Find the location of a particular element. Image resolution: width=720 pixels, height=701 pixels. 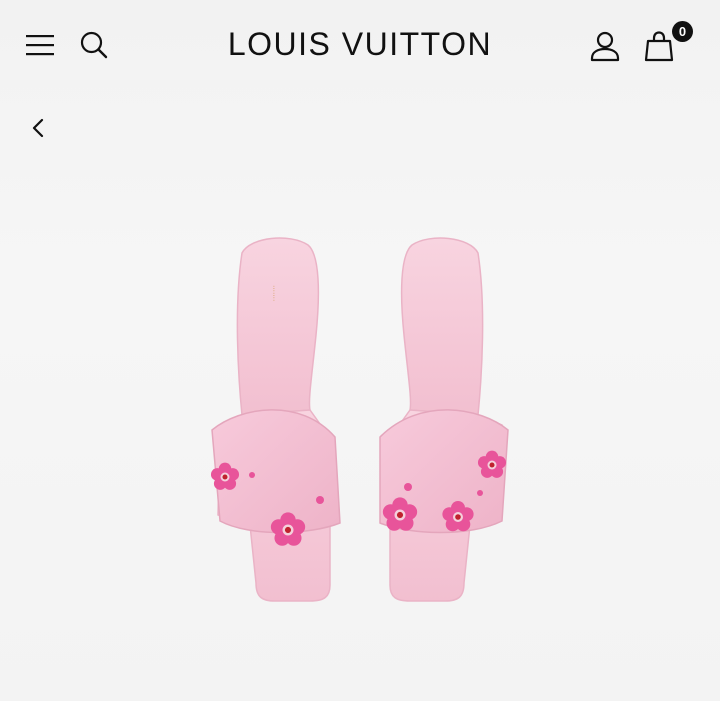

chevron-left-icon is located at coordinates (38, 128).